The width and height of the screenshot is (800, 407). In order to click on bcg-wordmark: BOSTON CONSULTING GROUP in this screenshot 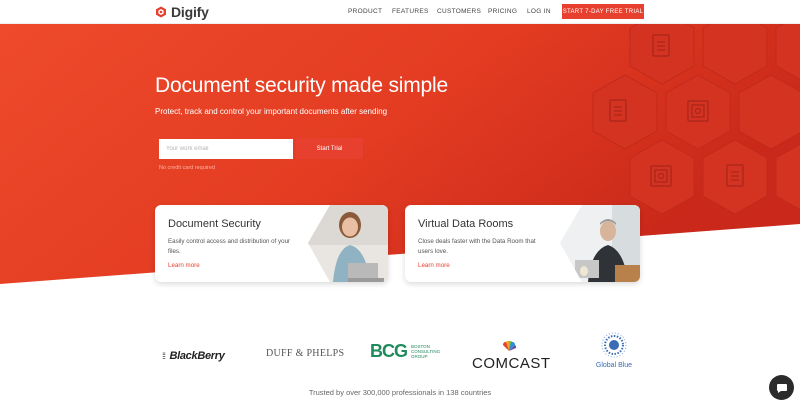, I will do `click(425, 351)`.